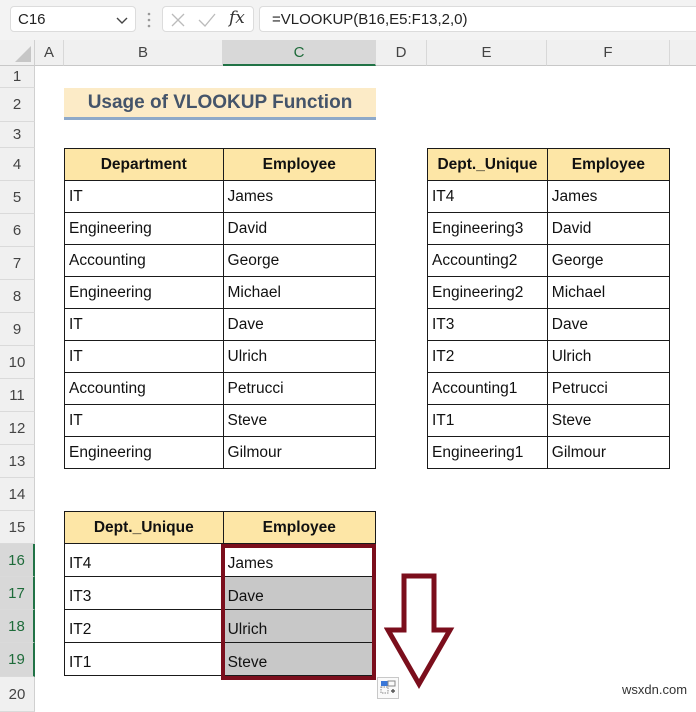  I want to click on autofill-options-icon, so click(388, 687).